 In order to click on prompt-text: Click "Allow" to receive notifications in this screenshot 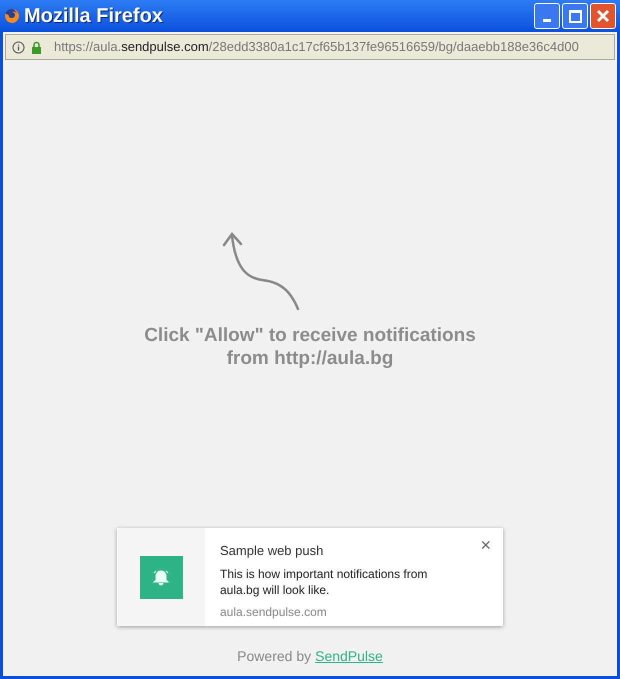, I will do `click(310, 335)`.